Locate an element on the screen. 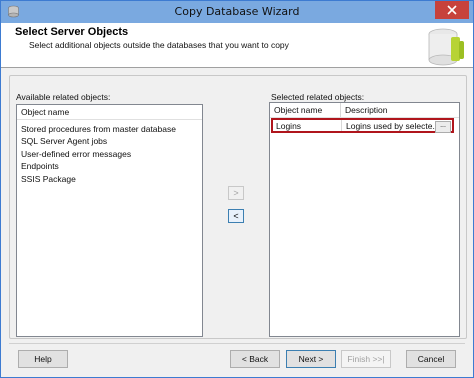 Image resolution: width=474 pixels, height=378 pixels. cancel-button: Cancel is located at coordinates (431, 359).